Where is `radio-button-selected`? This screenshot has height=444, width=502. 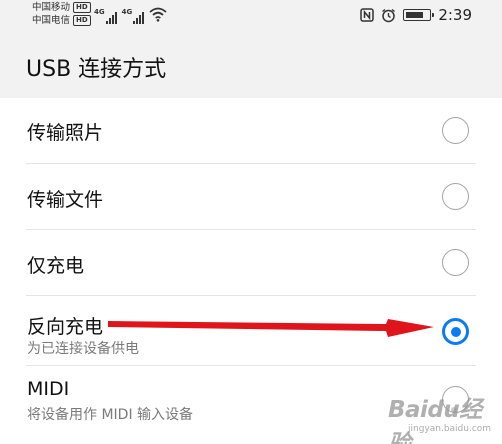 radio-button-selected is located at coordinates (455, 331).